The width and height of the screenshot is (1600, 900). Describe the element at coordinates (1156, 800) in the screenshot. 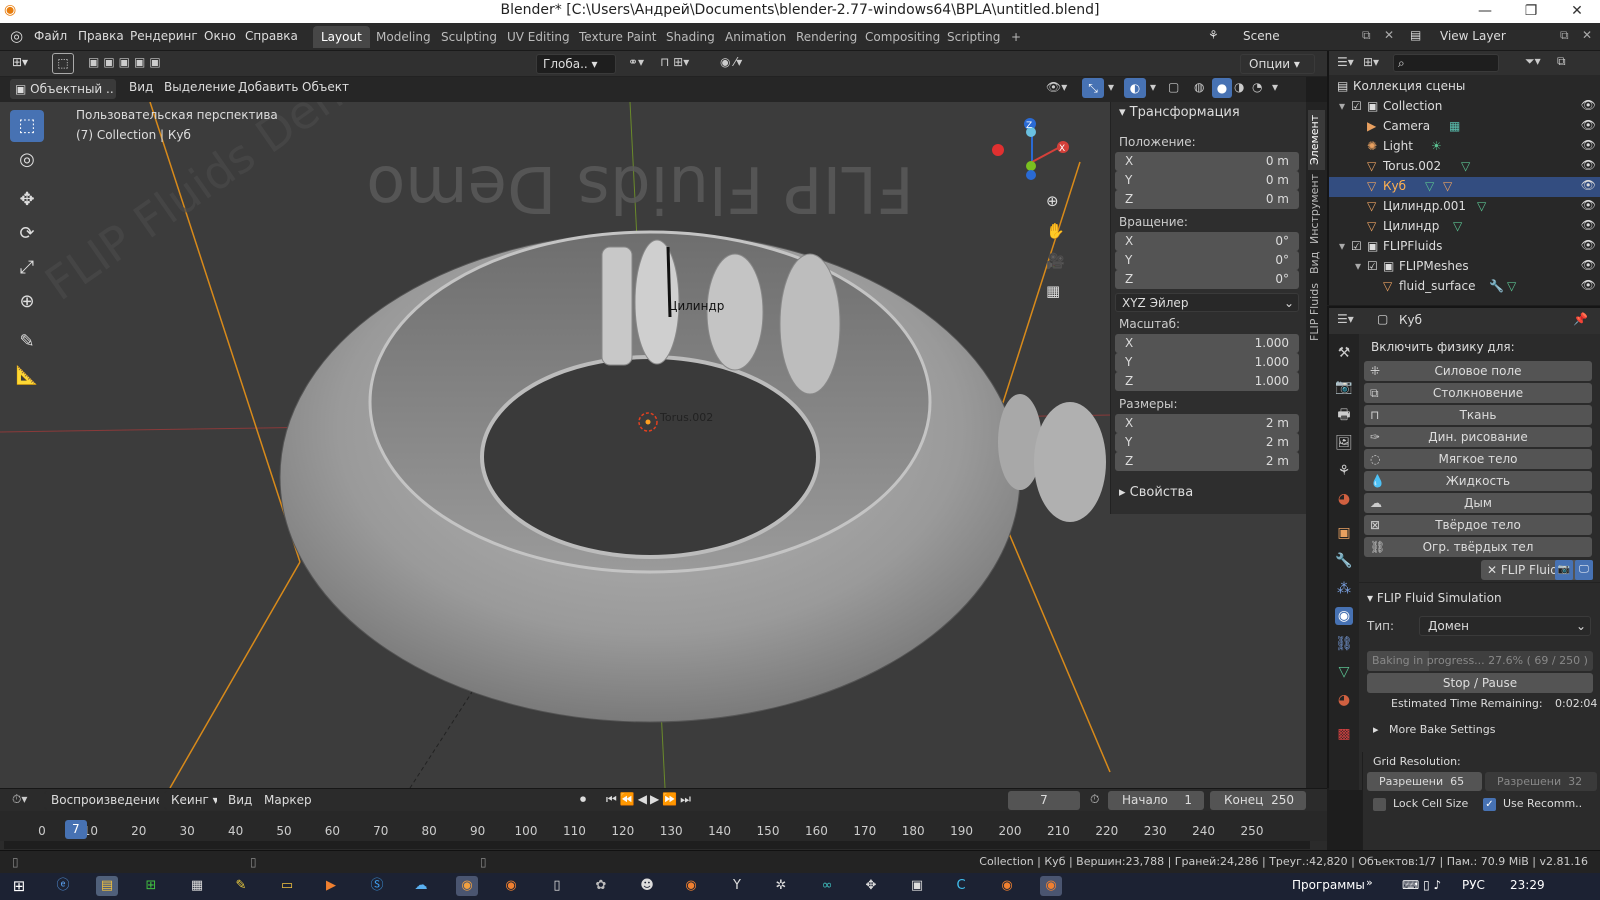

I see `start-frame-field: Начало 1` at that location.